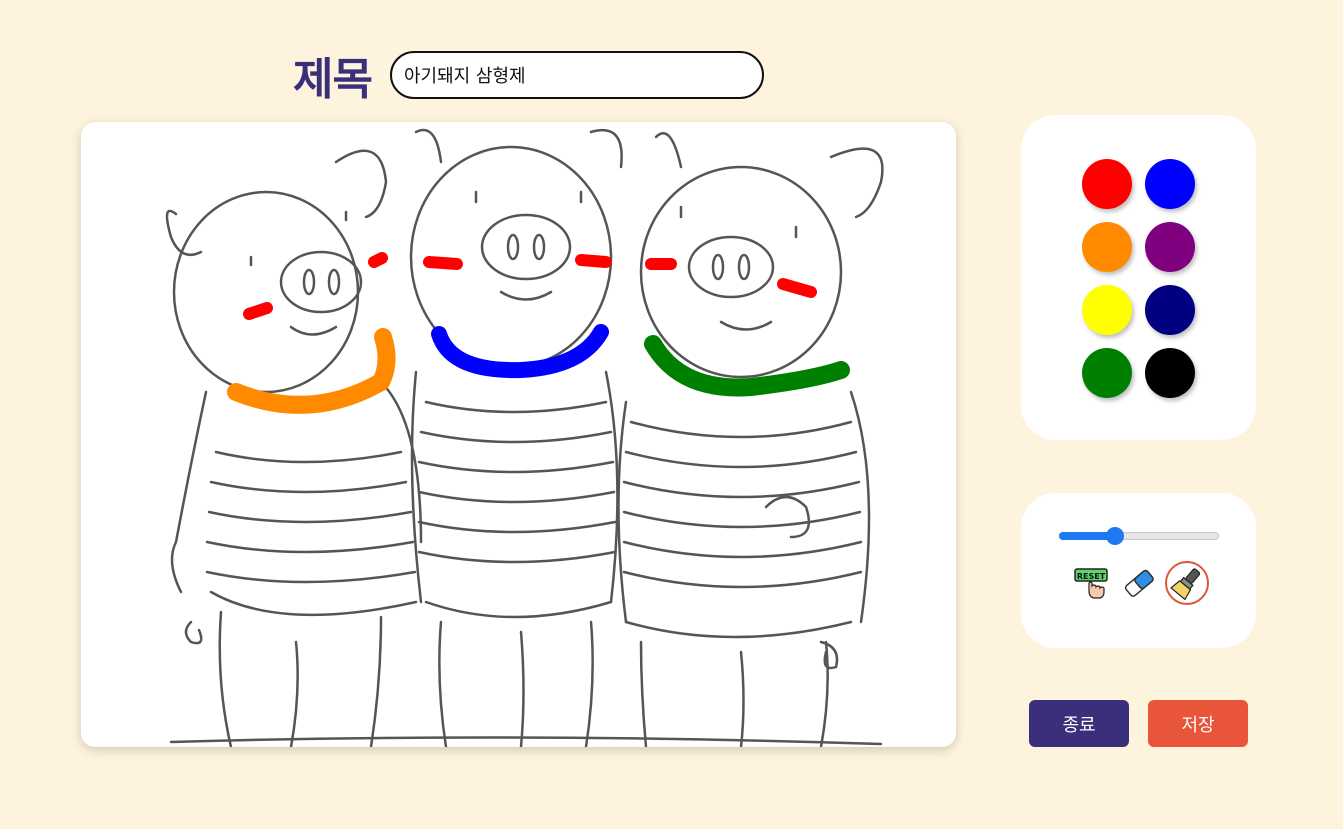  What do you see at coordinates (1170, 310) in the screenshot?
I see `color-swatch-navy` at bounding box center [1170, 310].